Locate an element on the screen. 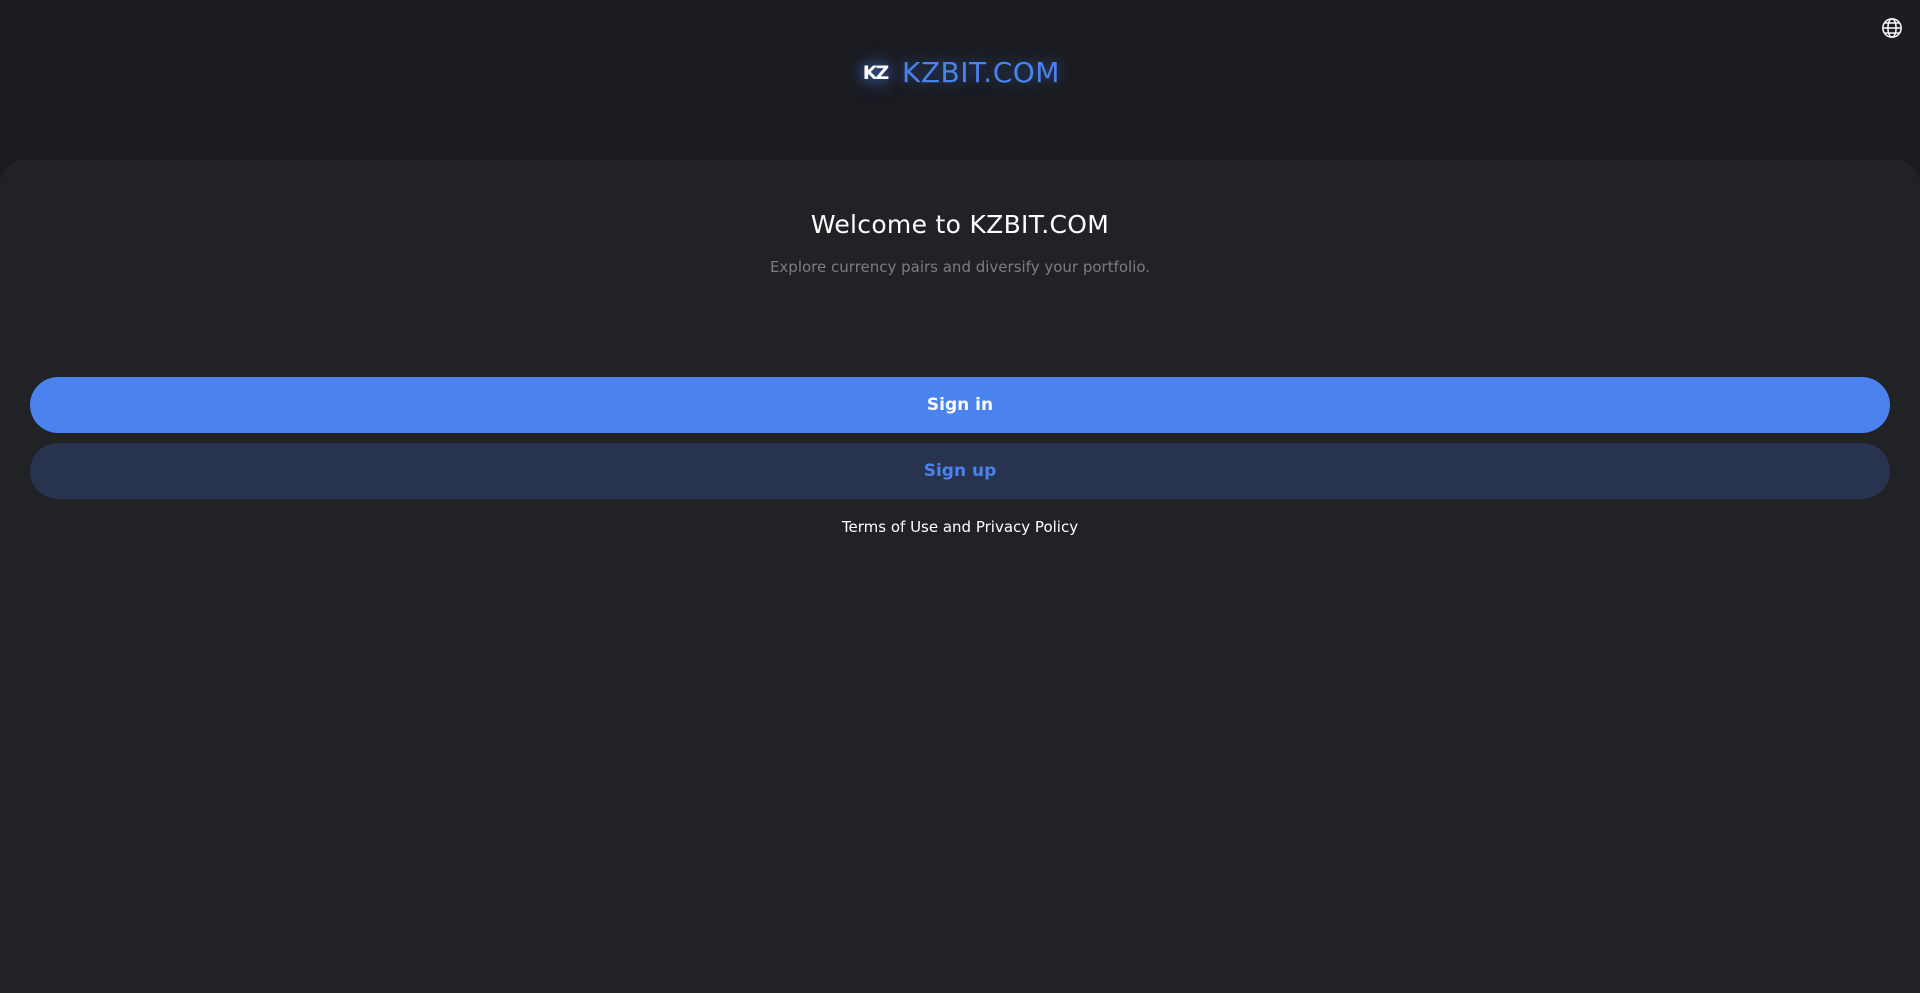  logo-mark: KZ is located at coordinates (876, 72).